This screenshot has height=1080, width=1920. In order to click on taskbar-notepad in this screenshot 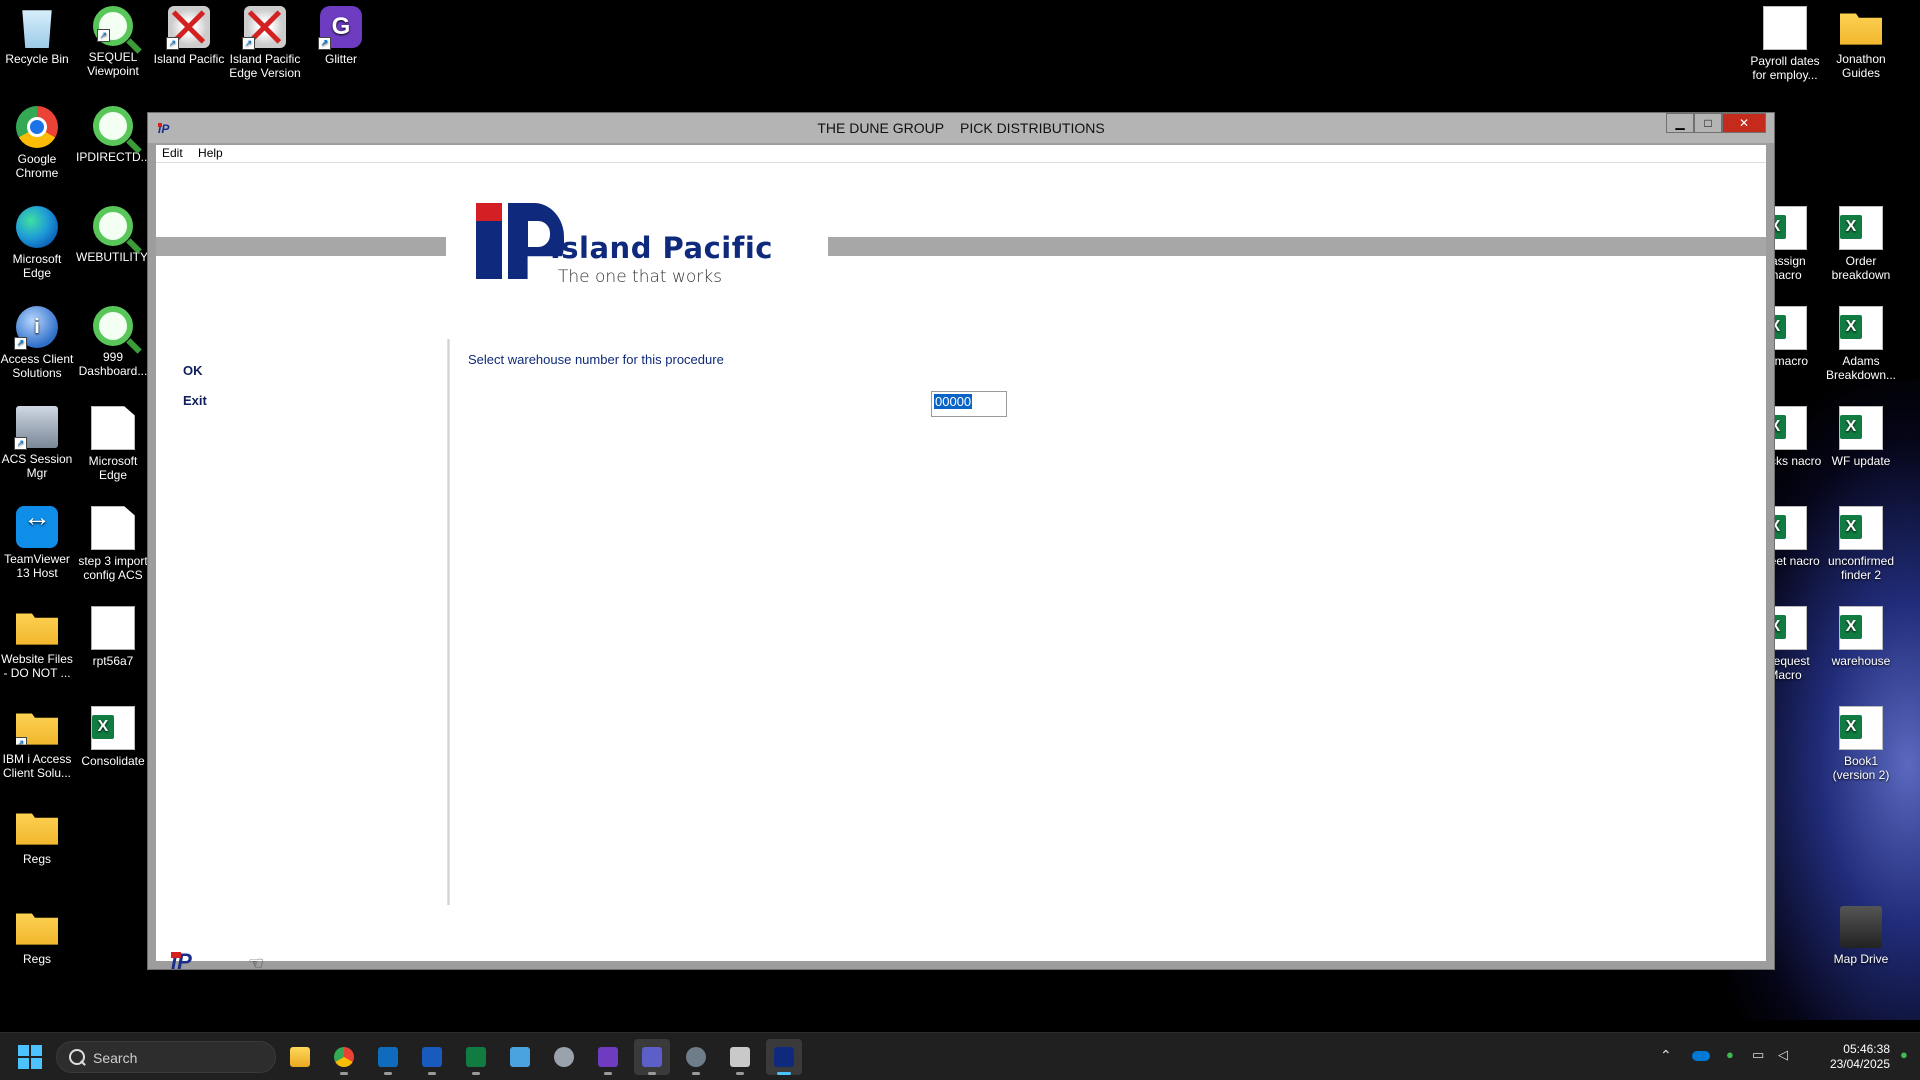, I will do `click(520, 1057)`.